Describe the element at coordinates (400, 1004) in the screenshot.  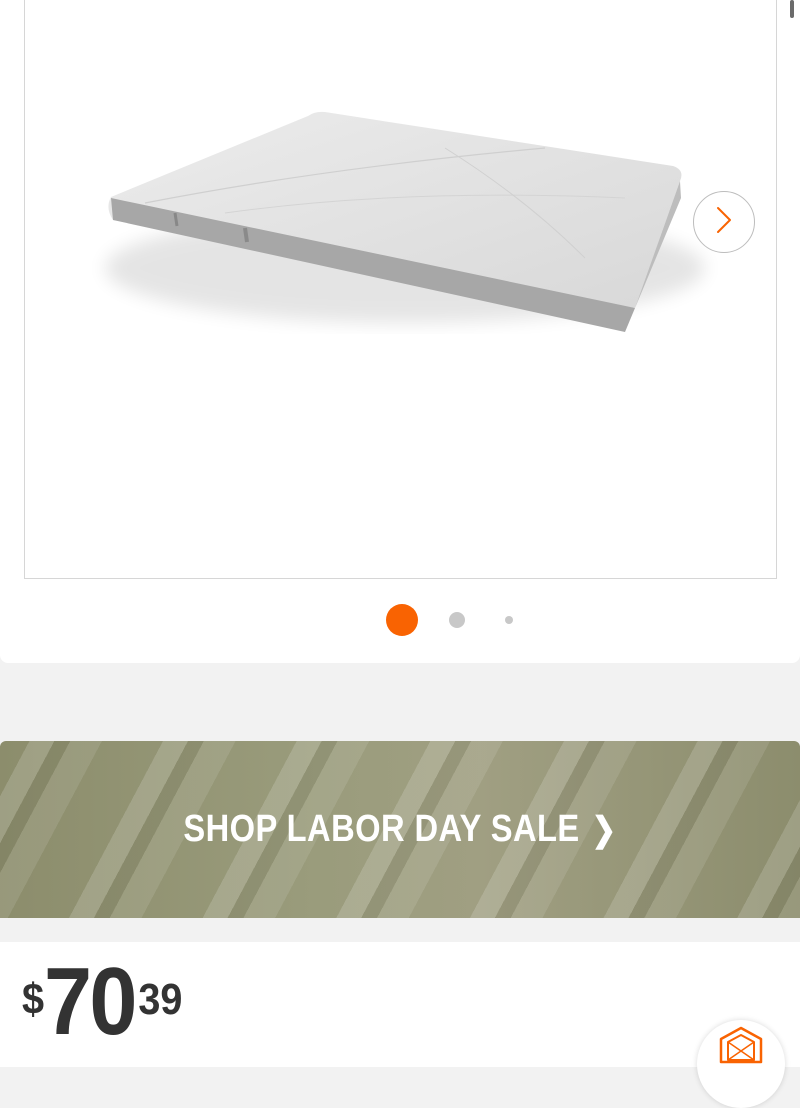
I see `price-section: $ 70 39` at that location.